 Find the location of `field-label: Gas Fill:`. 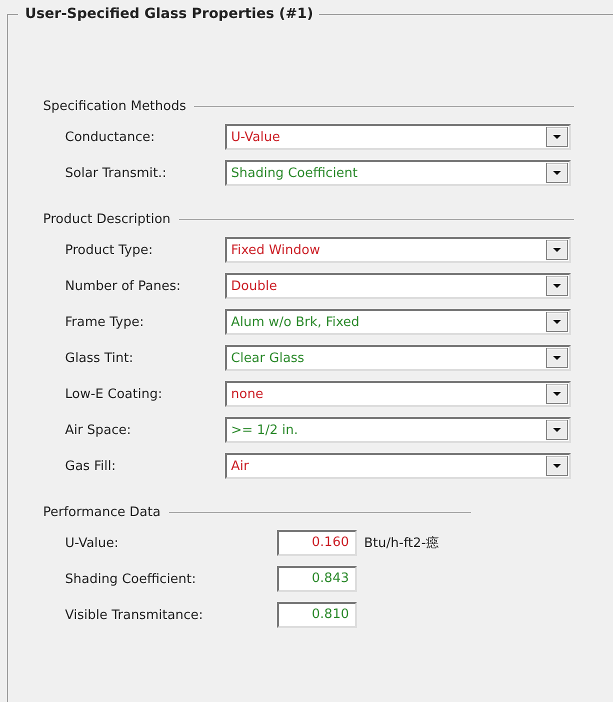

field-label: Gas Fill: is located at coordinates (91, 466).